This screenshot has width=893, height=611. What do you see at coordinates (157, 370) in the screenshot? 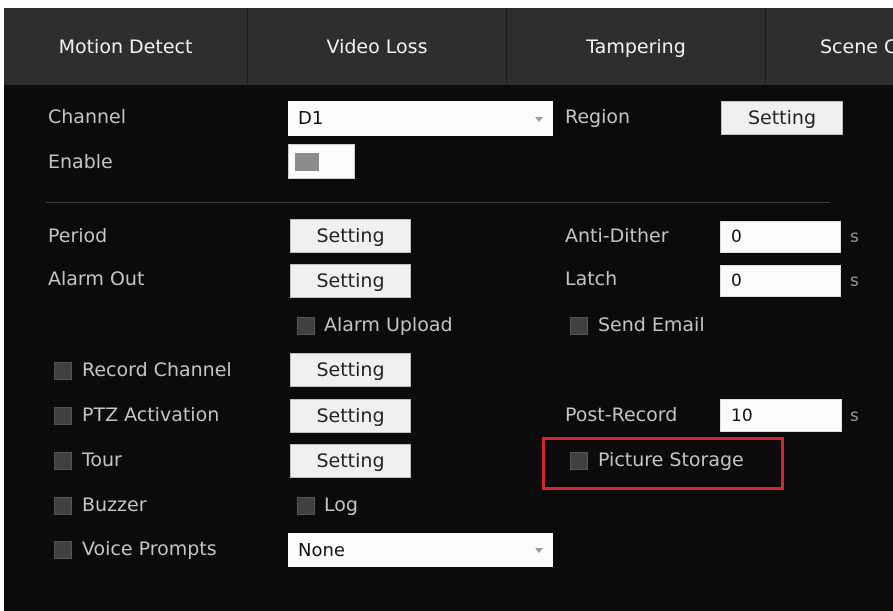
I see `record-channel-label: Record Channel` at bounding box center [157, 370].